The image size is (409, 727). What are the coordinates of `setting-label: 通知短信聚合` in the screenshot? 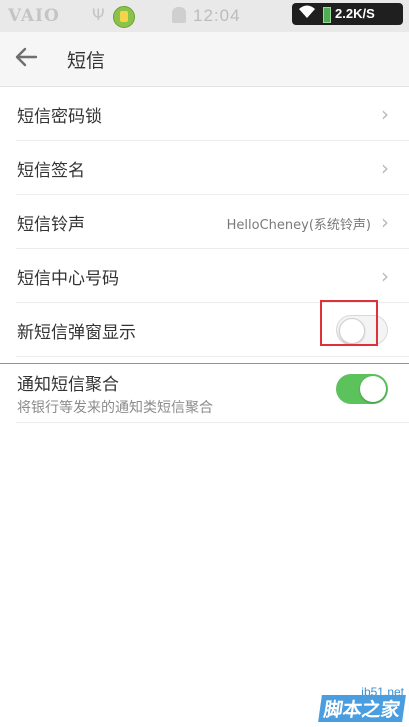 It's located at (68, 385).